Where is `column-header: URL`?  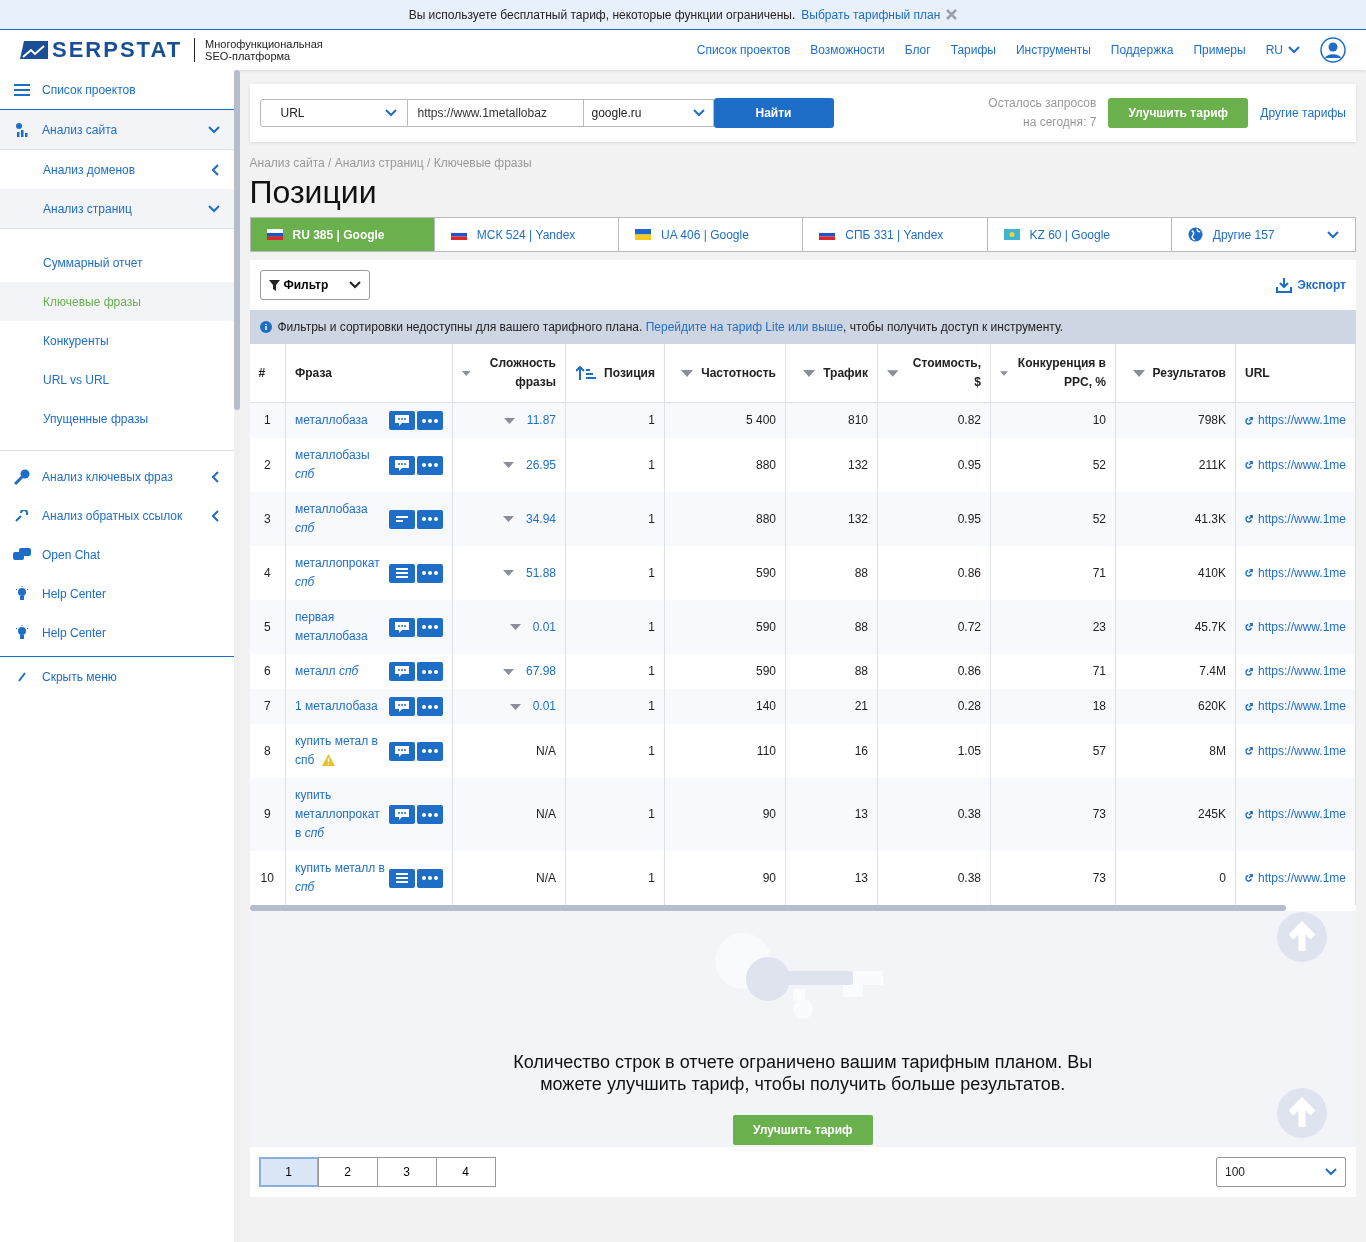 column-header: URL is located at coordinates (1295, 373).